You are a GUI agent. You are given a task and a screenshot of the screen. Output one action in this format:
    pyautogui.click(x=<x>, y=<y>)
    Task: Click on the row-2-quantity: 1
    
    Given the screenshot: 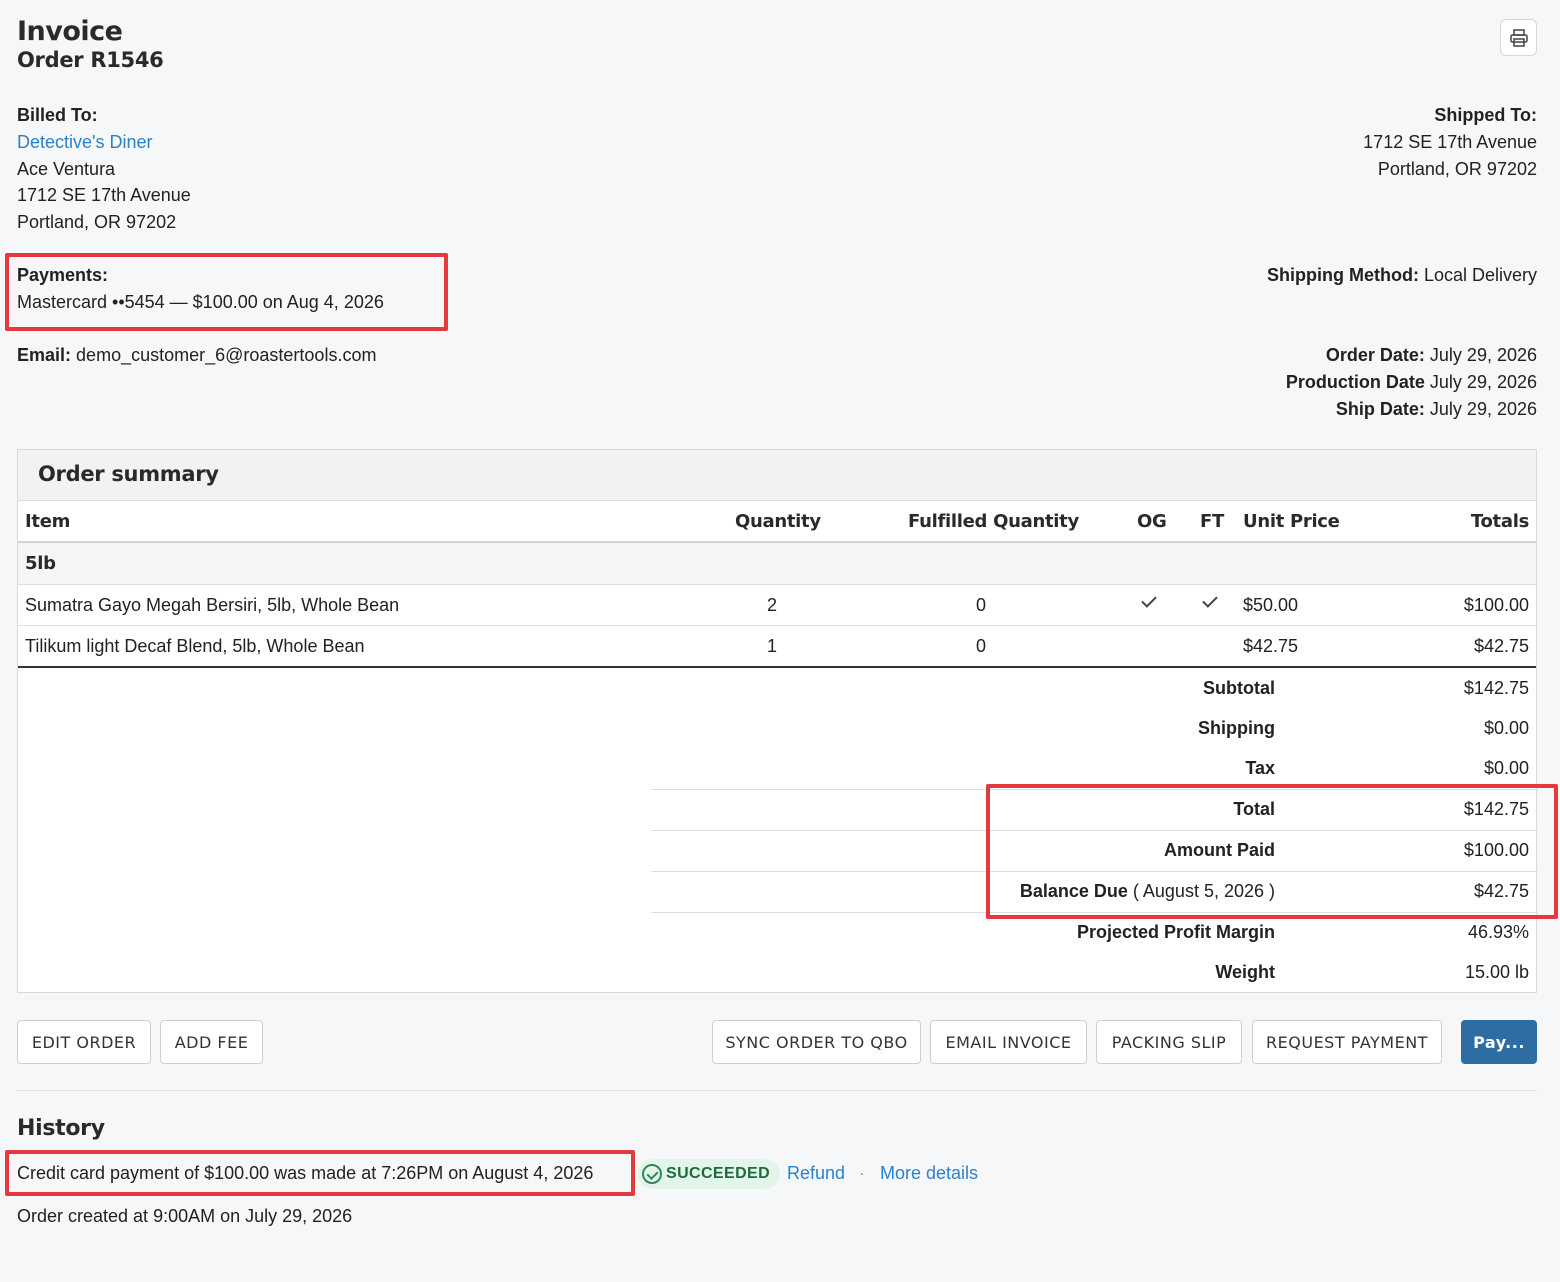 What is the action you would take?
    pyautogui.click(x=772, y=646)
    